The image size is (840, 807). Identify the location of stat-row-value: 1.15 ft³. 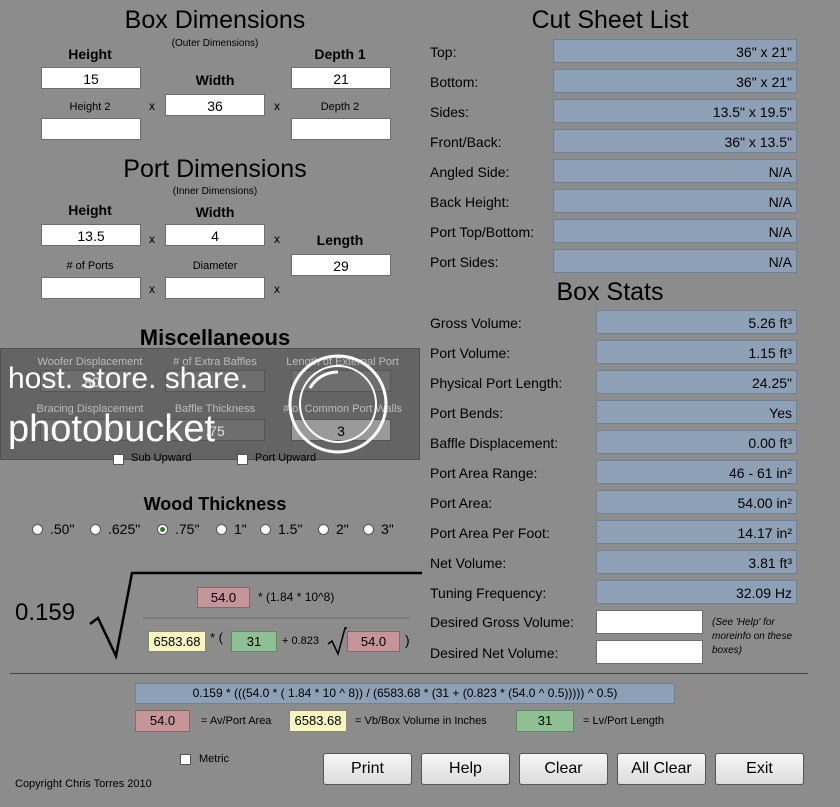
(696, 352).